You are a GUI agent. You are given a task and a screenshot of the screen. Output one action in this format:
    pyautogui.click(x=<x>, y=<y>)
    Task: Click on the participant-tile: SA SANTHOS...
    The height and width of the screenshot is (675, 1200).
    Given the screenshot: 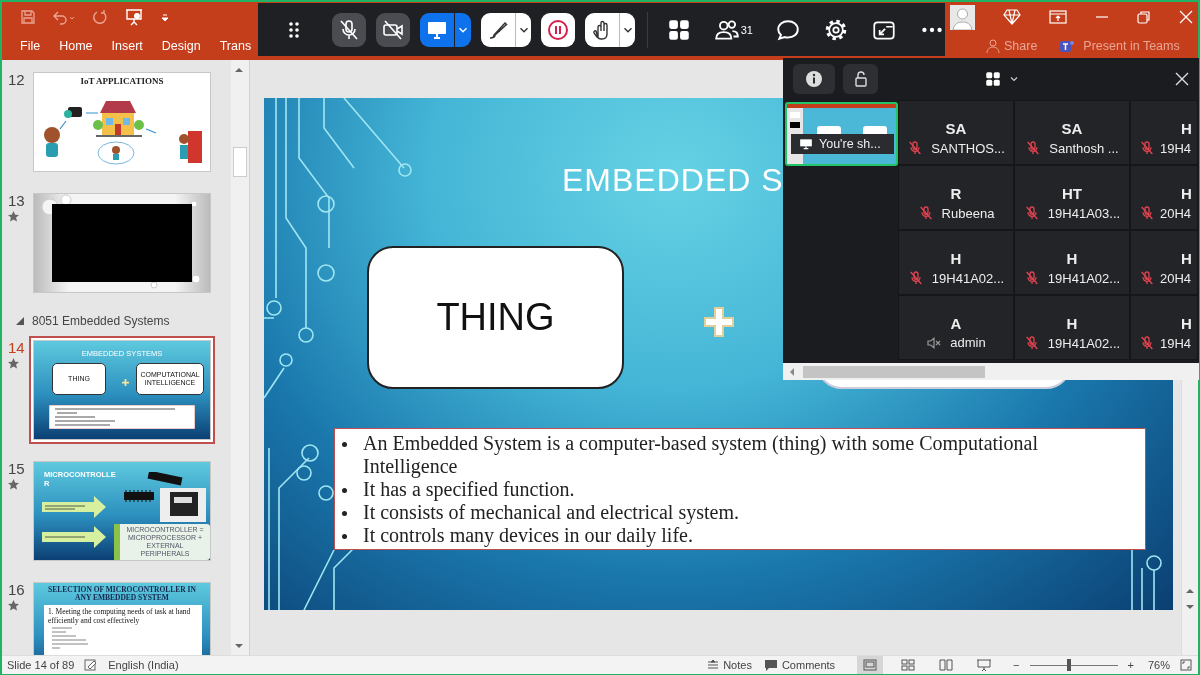 What is the action you would take?
    pyautogui.click(x=956, y=132)
    